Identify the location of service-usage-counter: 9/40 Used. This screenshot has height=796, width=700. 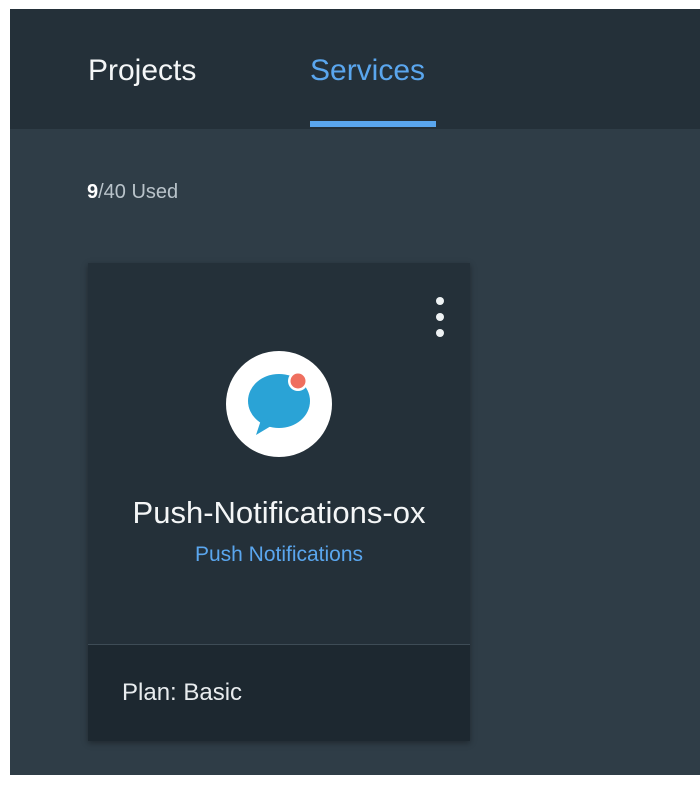
(132, 192).